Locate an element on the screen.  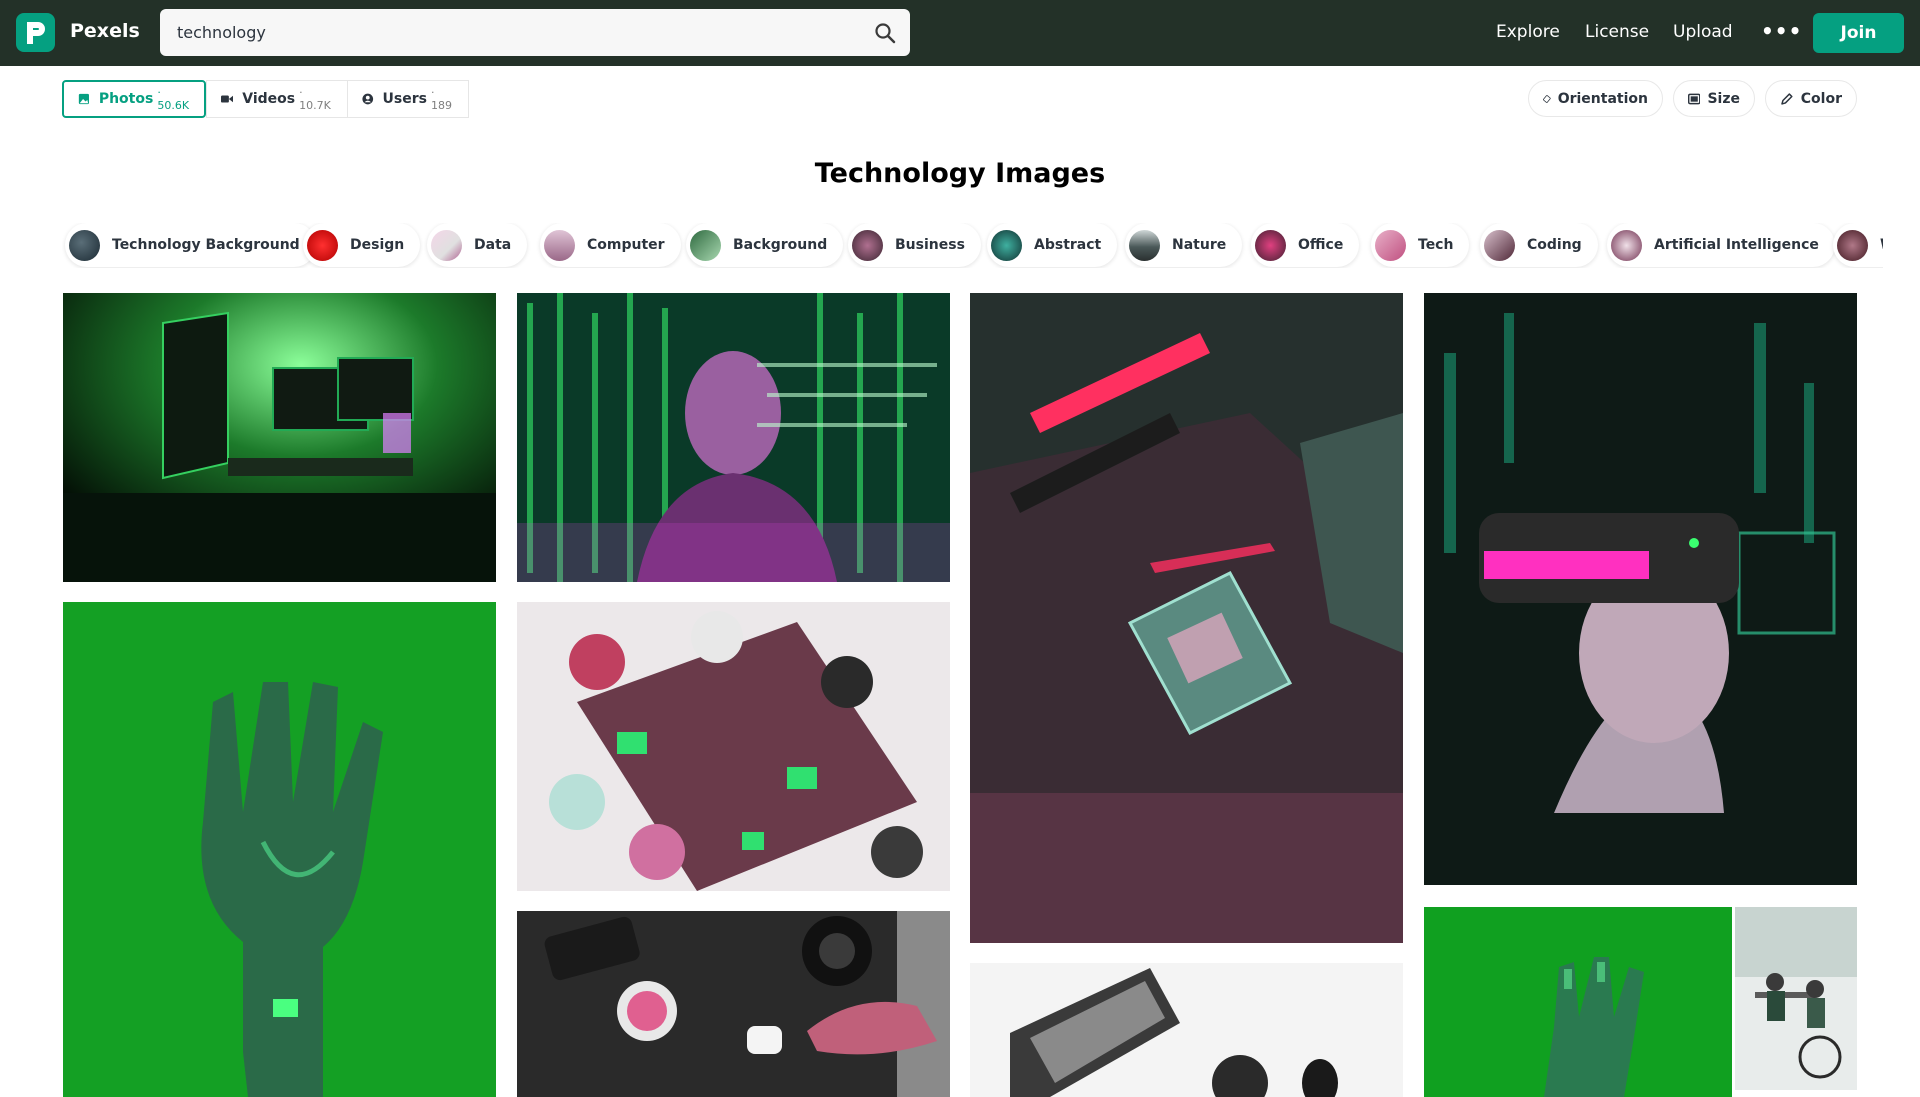
color-label: Color is located at coordinates (1821, 98).